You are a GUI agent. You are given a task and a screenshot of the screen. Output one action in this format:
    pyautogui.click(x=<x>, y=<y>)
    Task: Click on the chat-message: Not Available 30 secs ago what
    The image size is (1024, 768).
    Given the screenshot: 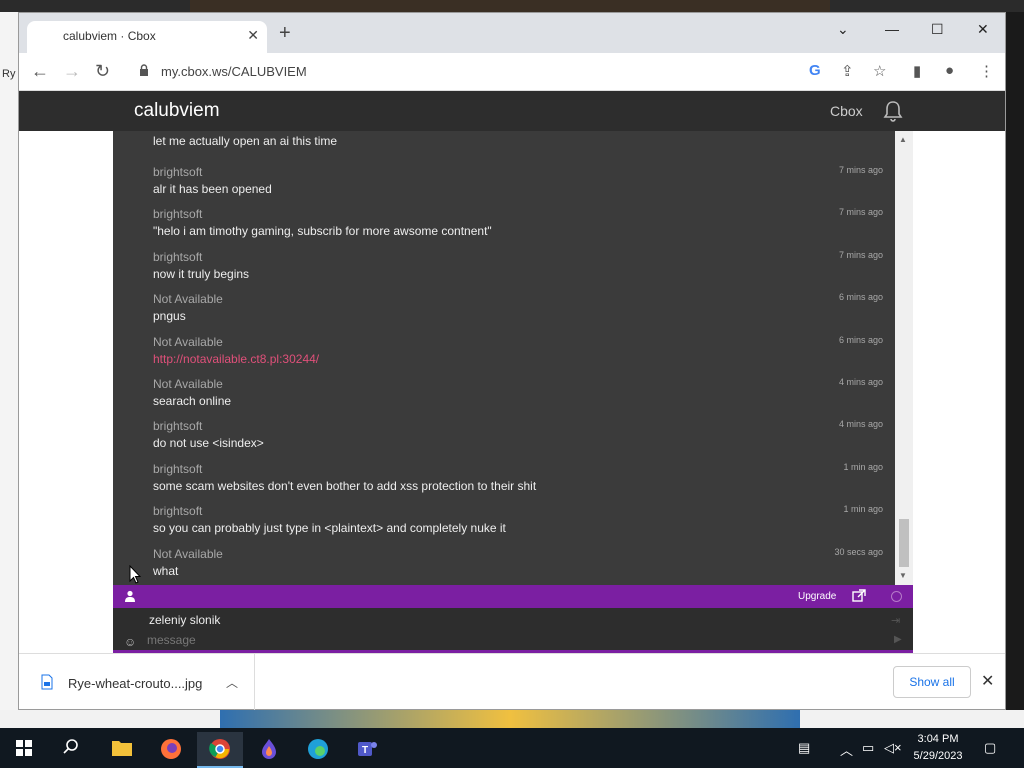 What is the action you would take?
    pyautogui.click(x=504, y=566)
    